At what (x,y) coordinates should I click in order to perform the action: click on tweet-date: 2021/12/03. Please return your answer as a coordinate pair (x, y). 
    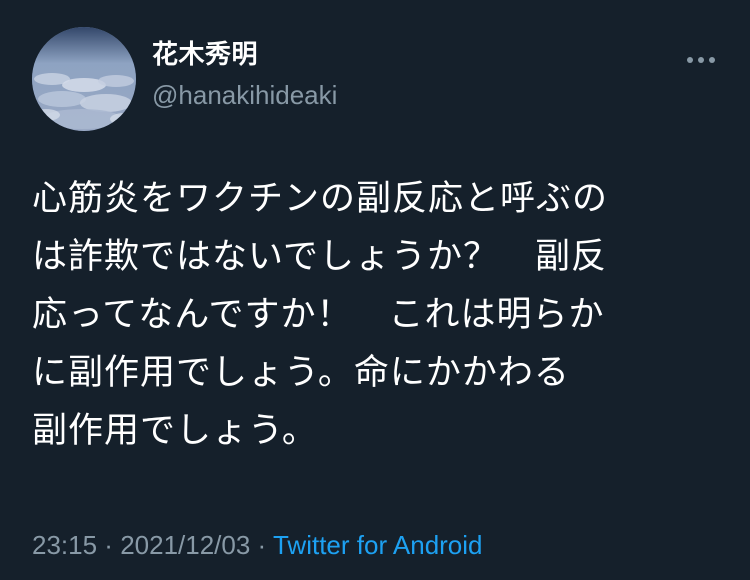
    Looking at the image, I should click on (185, 545).